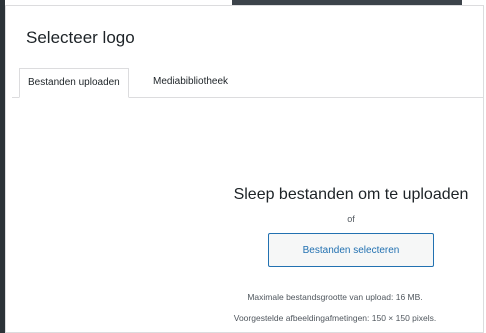 The image size is (486, 333). I want to click on or-separator: of, so click(351, 219).